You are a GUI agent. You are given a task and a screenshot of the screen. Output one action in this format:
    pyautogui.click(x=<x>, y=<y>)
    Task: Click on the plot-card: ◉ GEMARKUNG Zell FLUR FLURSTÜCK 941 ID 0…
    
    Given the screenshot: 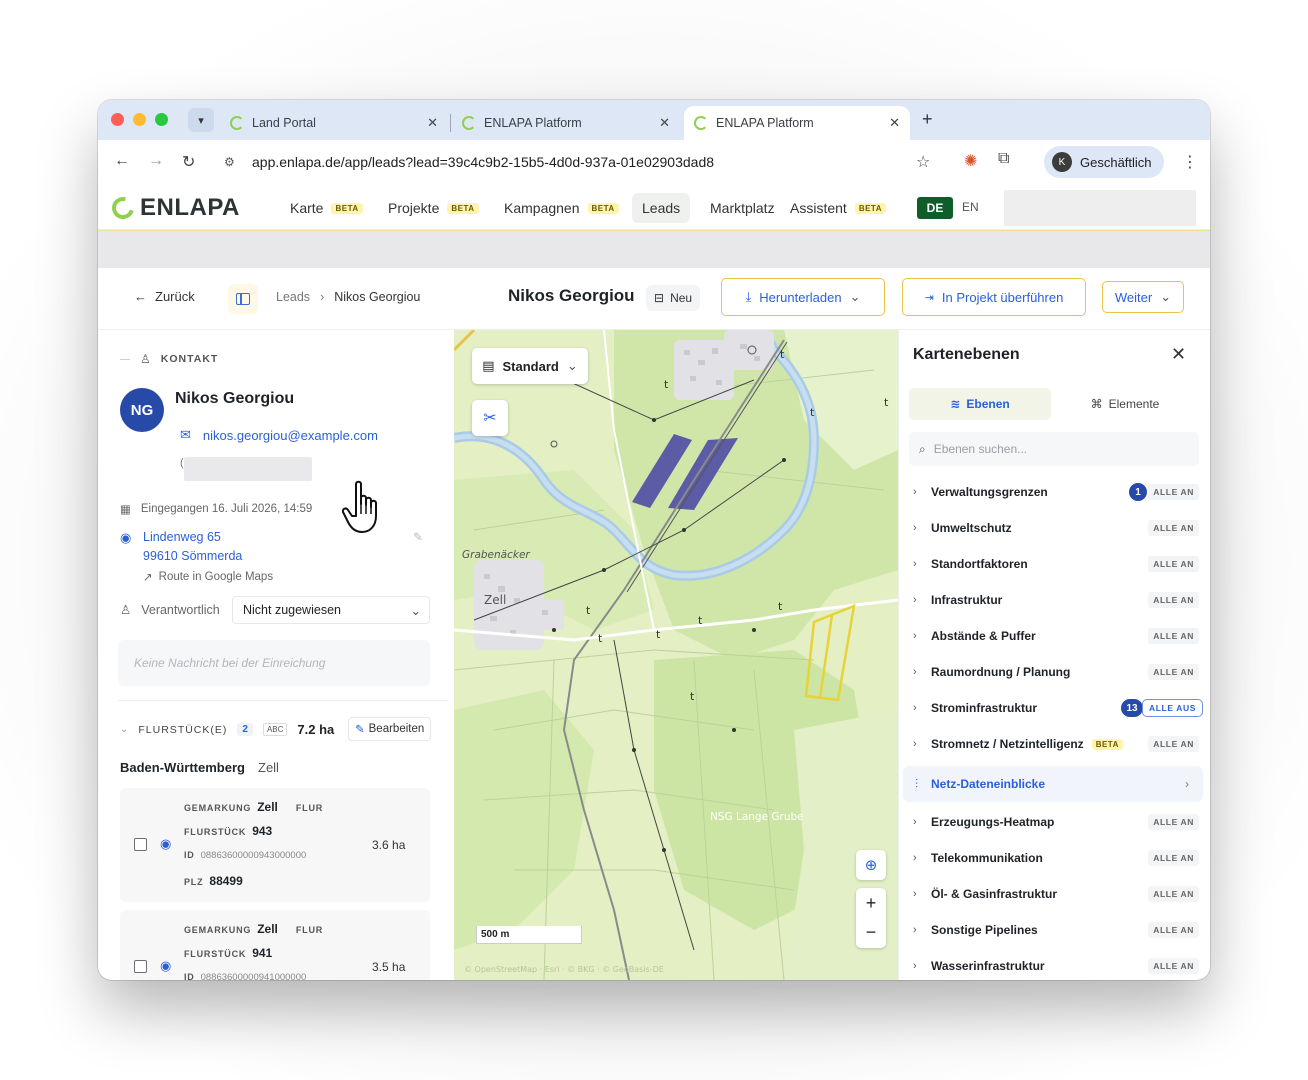 What is the action you would take?
    pyautogui.click(x=275, y=945)
    